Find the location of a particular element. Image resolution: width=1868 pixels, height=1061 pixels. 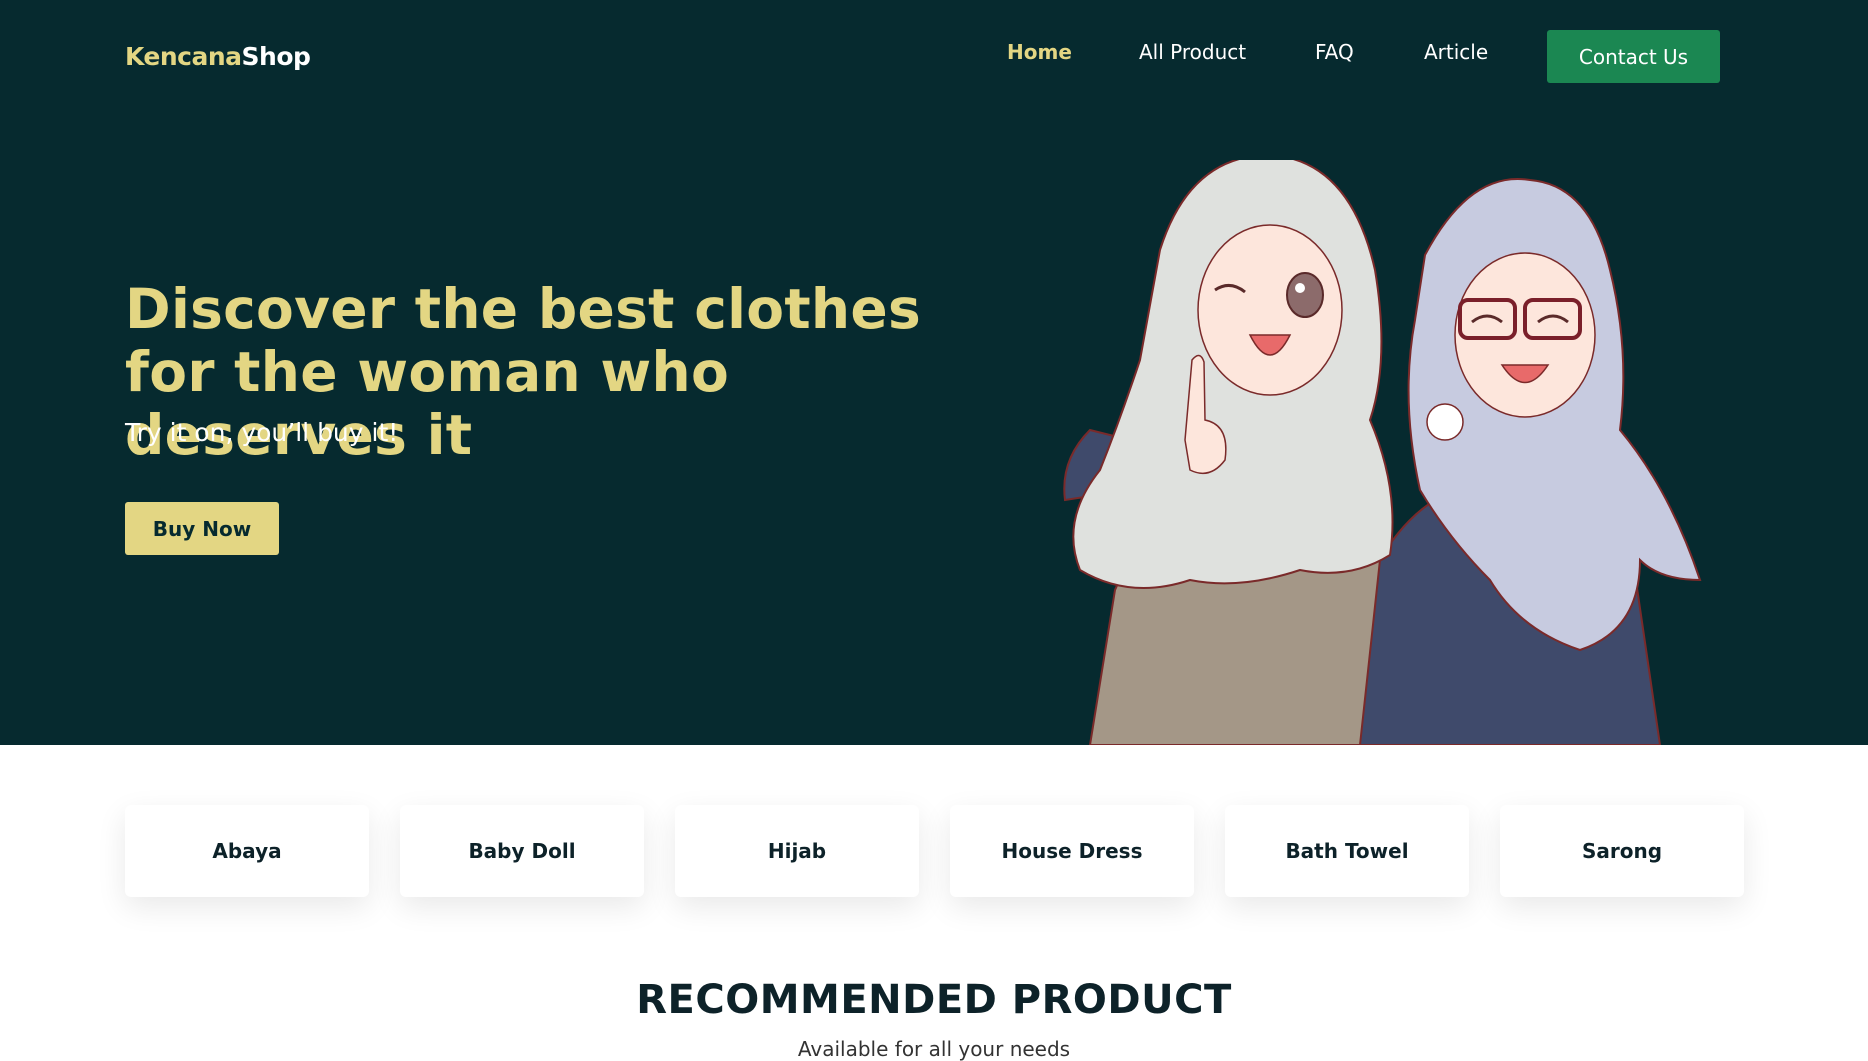

left-girl-face is located at coordinates (1270, 310).